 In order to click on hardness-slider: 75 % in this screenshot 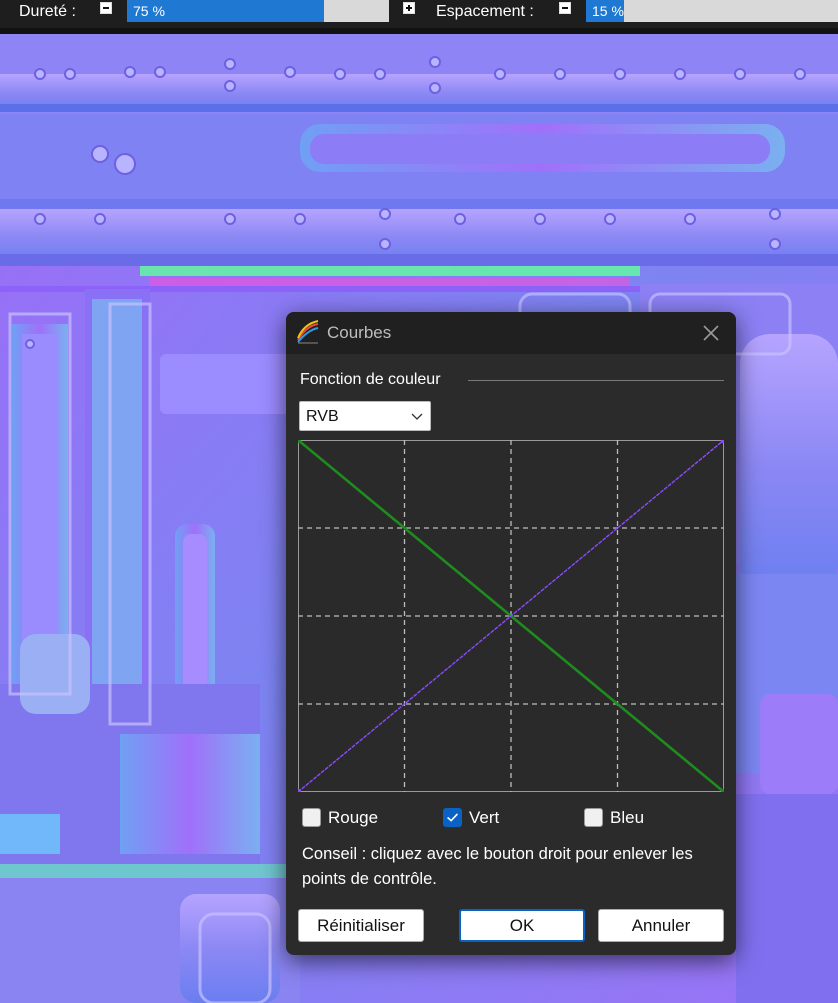, I will do `click(258, 11)`.